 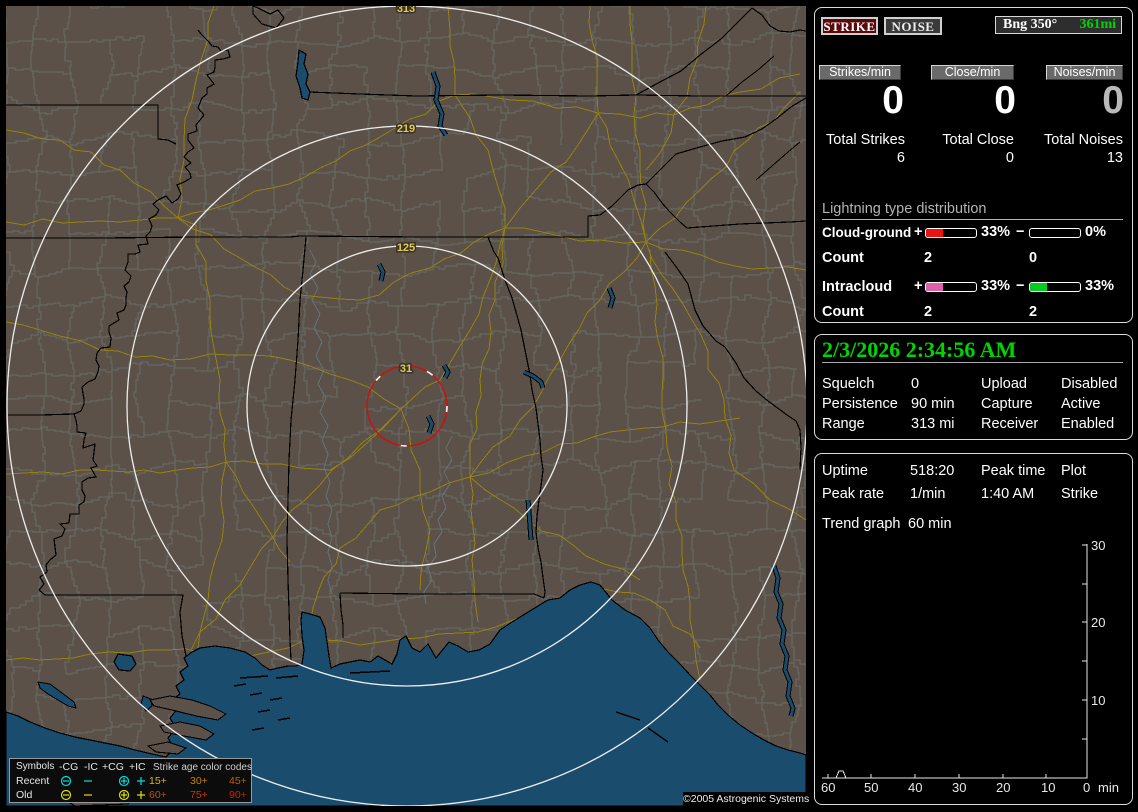 What do you see at coordinates (406, 248) in the screenshot?
I see `svg-text: 125` at bounding box center [406, 248].